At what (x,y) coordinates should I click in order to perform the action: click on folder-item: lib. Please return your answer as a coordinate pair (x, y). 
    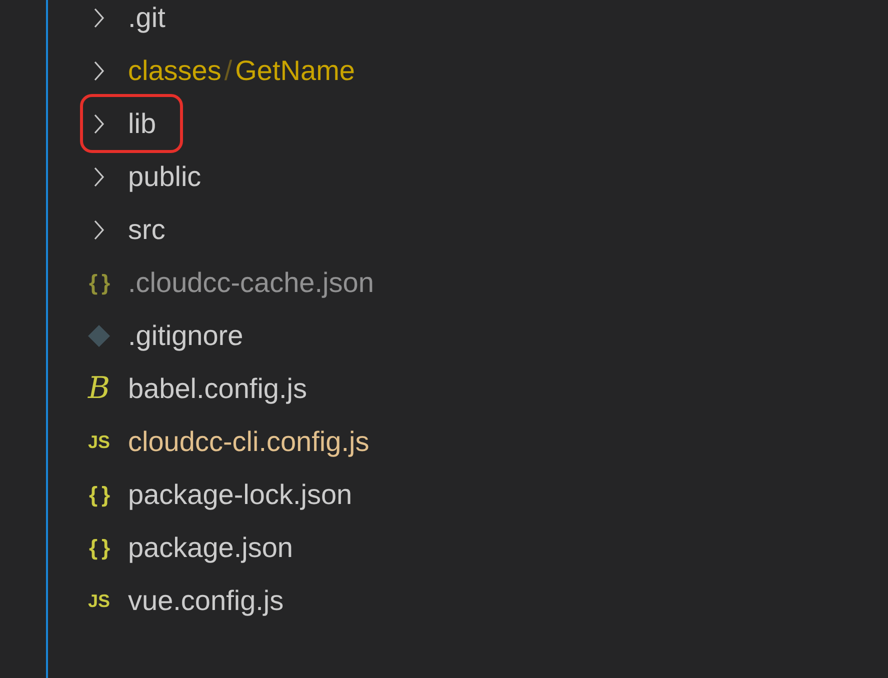
    Looking at the image, I should click on (132, 123).